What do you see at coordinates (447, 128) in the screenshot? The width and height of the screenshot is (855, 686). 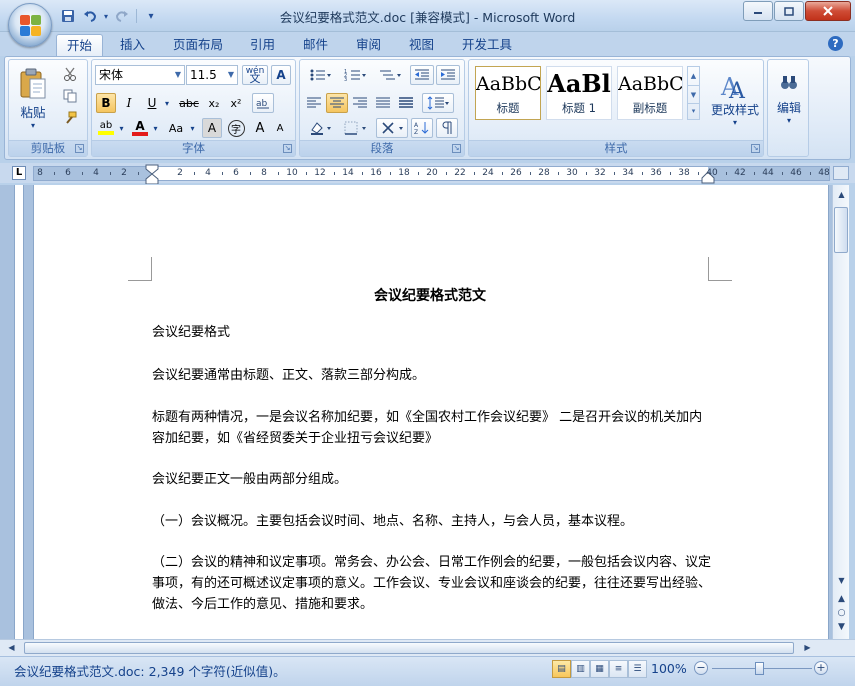 I see `show-formatting-icon` at bounding box center [447, 128].